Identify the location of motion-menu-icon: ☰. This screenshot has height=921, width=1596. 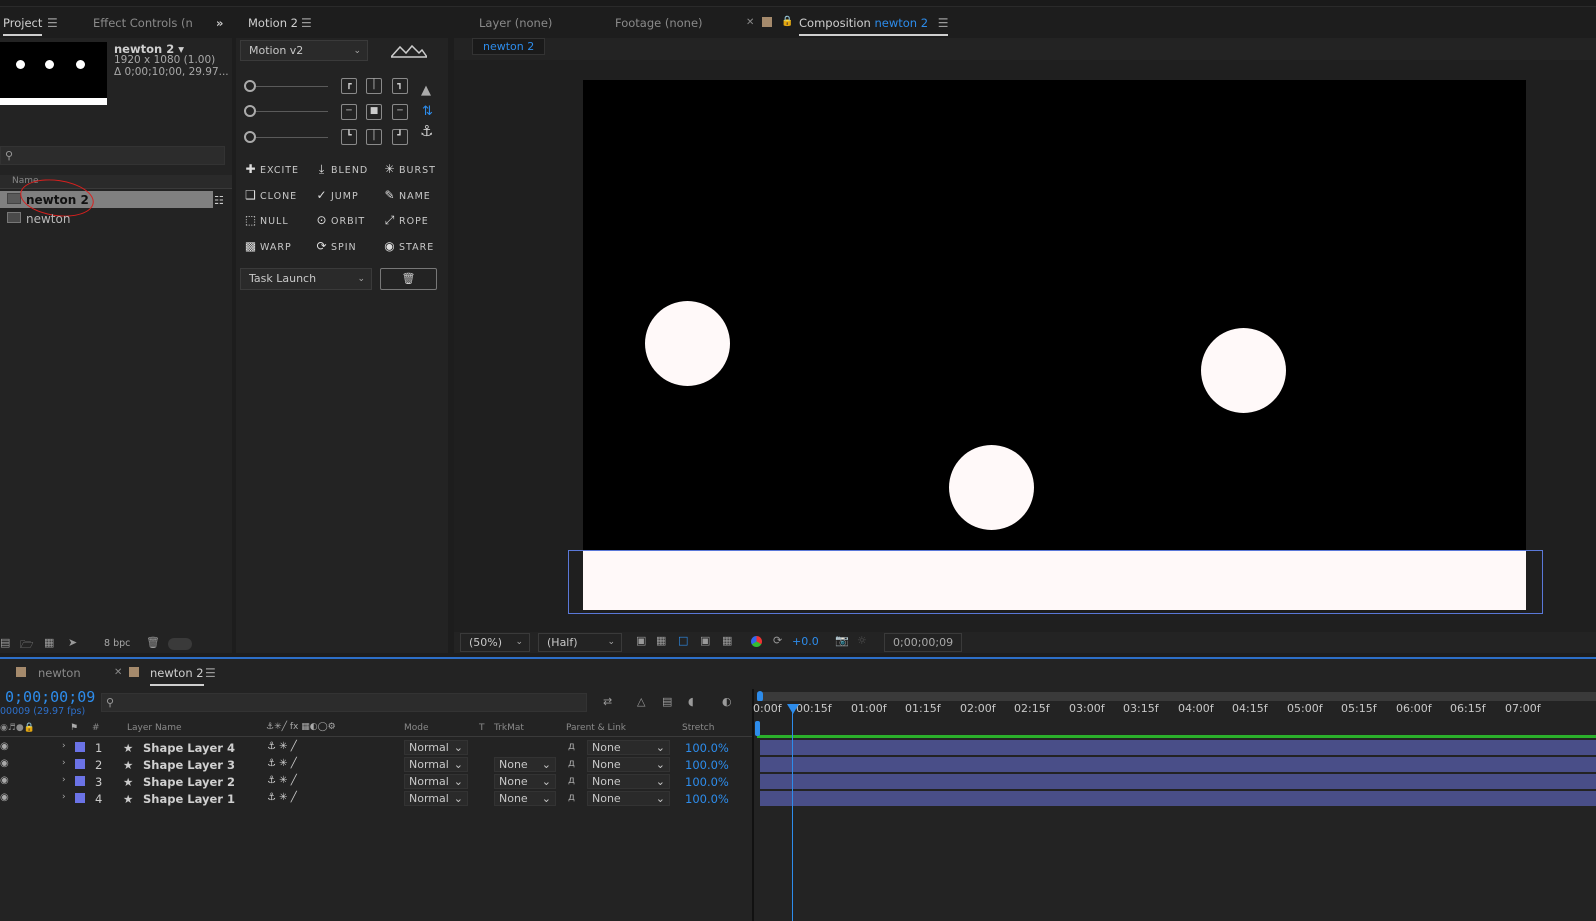
(306, 23).